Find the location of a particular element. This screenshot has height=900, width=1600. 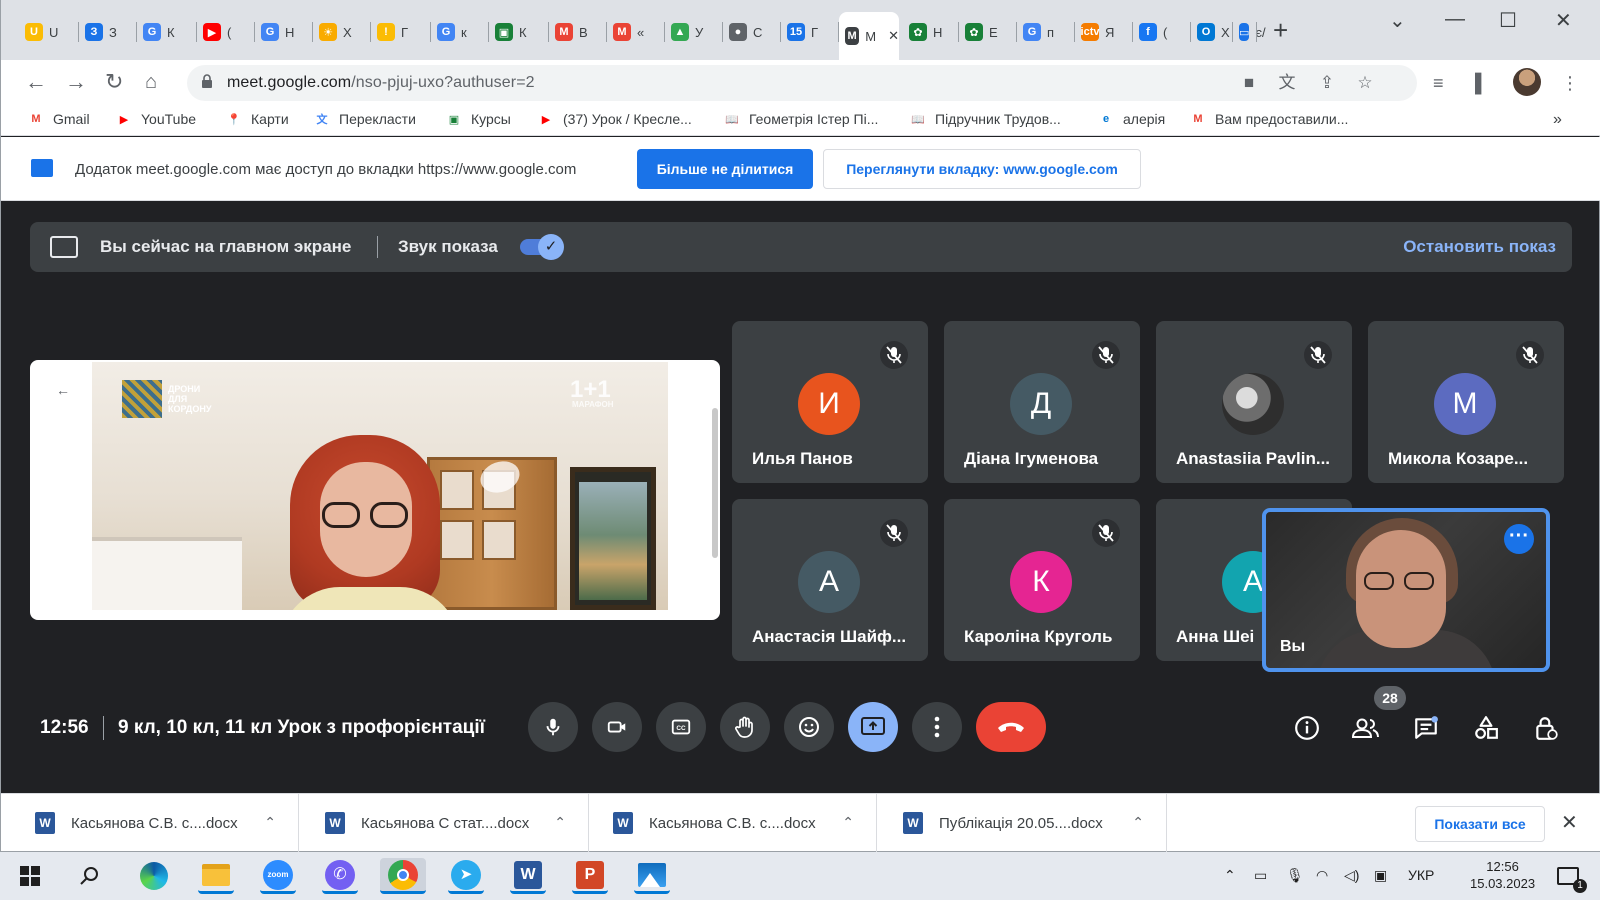

tab-2: GК is located at coordinates (167, 32).